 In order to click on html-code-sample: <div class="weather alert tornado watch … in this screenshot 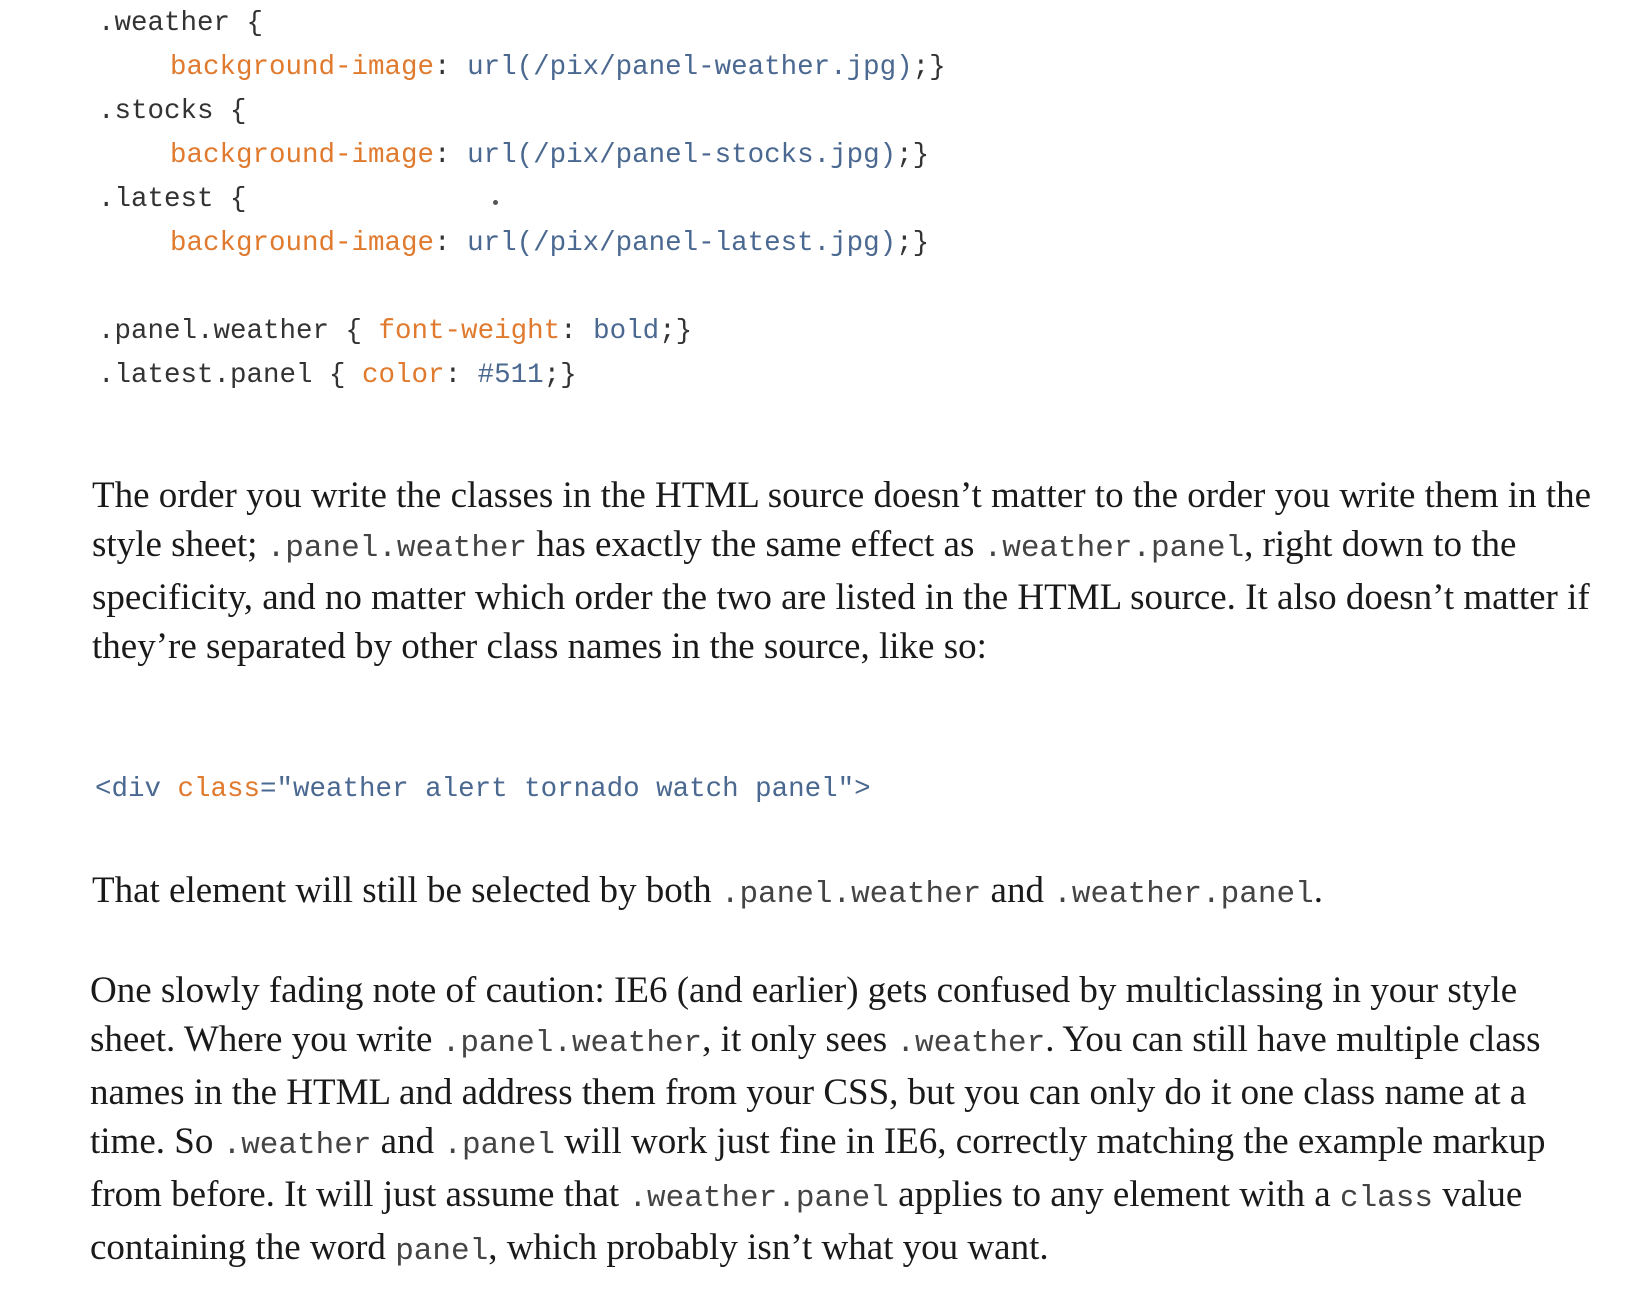, I will do `click(483, 789)`.